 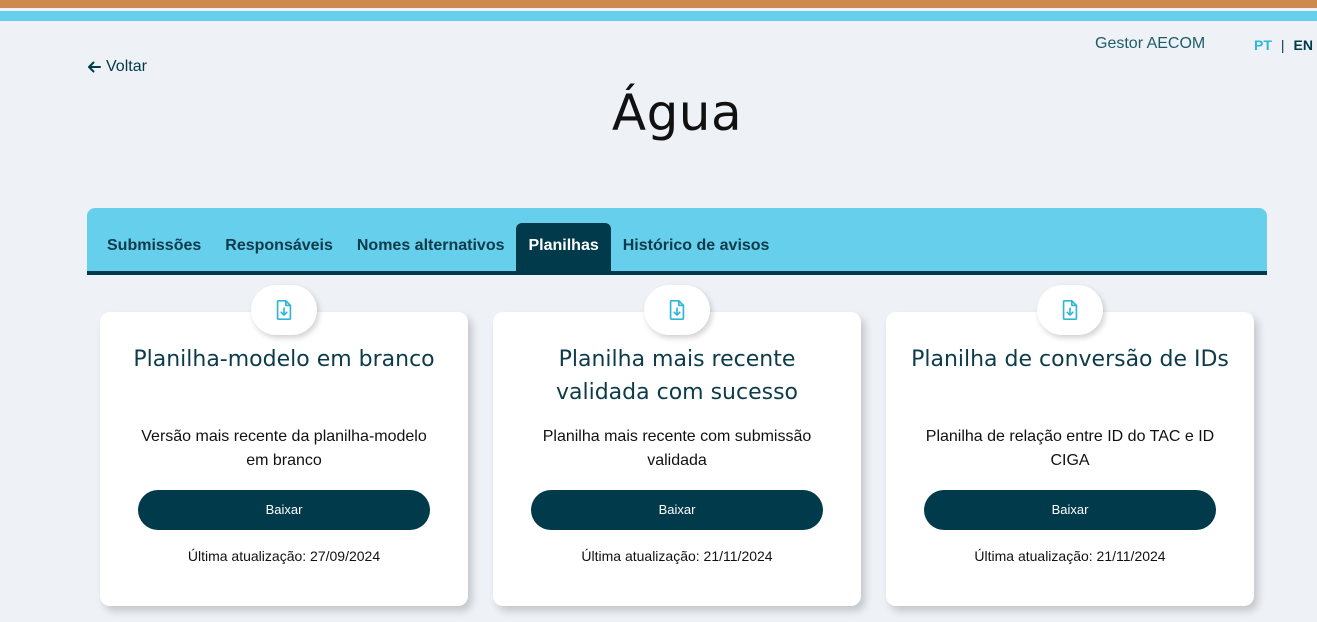 I want to click on page-title: Água, so click(x=677, y=113).